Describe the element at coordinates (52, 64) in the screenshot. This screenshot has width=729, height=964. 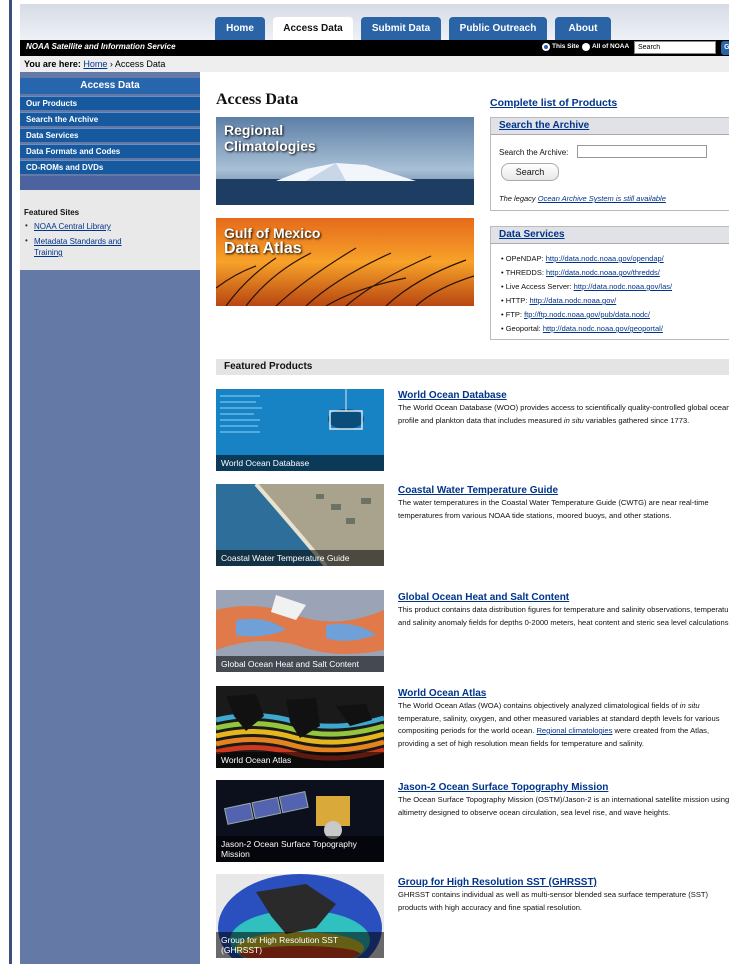
I see `breadcrumb-label: You are here:` at that location.